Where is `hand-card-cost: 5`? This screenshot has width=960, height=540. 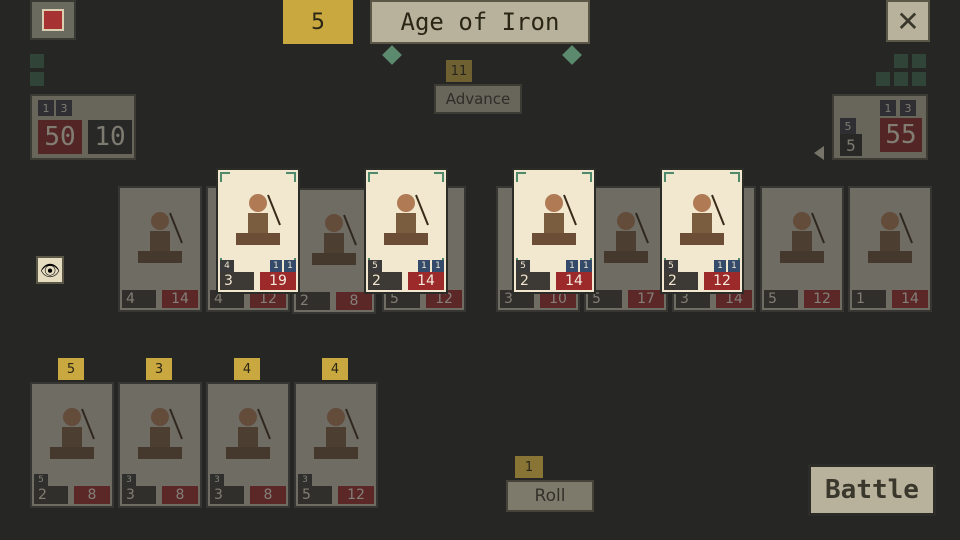
hand-card-cost: 5 is located at coordinates (71, 369).